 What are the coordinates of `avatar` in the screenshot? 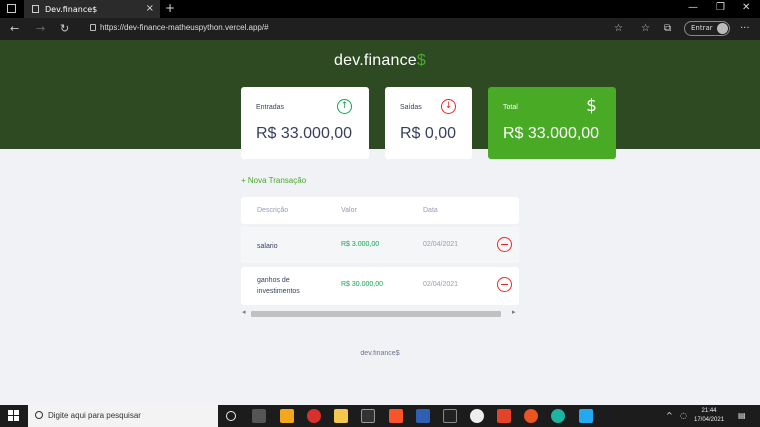 It's located at (722, 28).